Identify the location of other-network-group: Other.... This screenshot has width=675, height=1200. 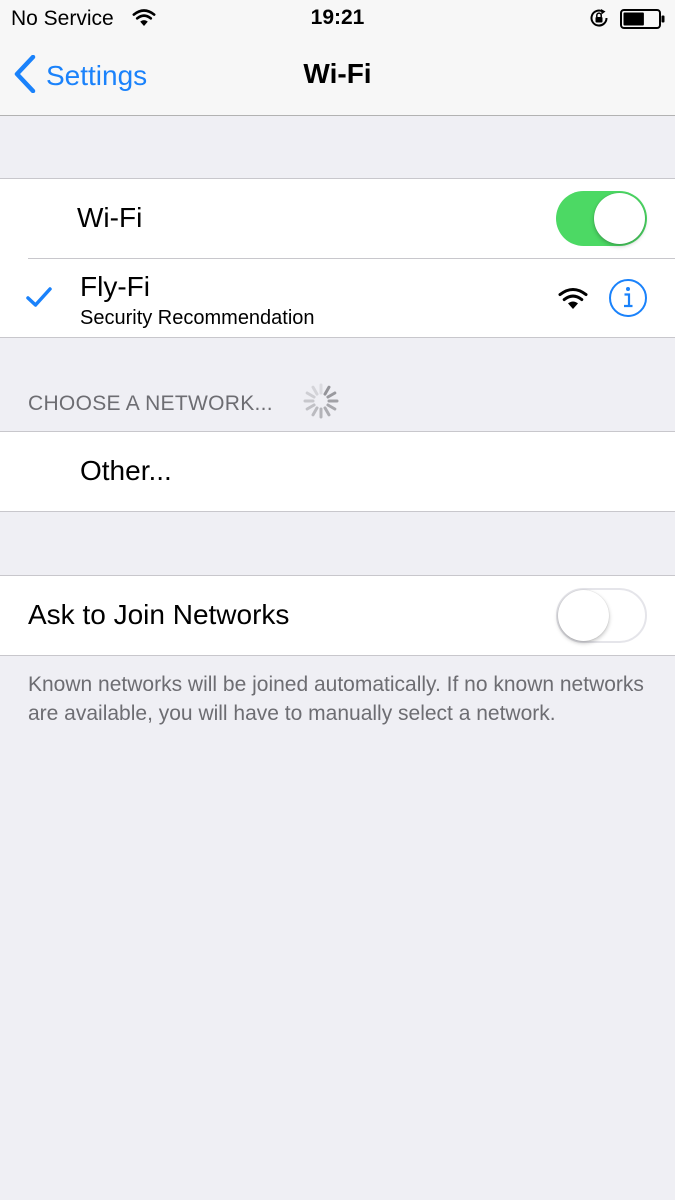
(337, 471).